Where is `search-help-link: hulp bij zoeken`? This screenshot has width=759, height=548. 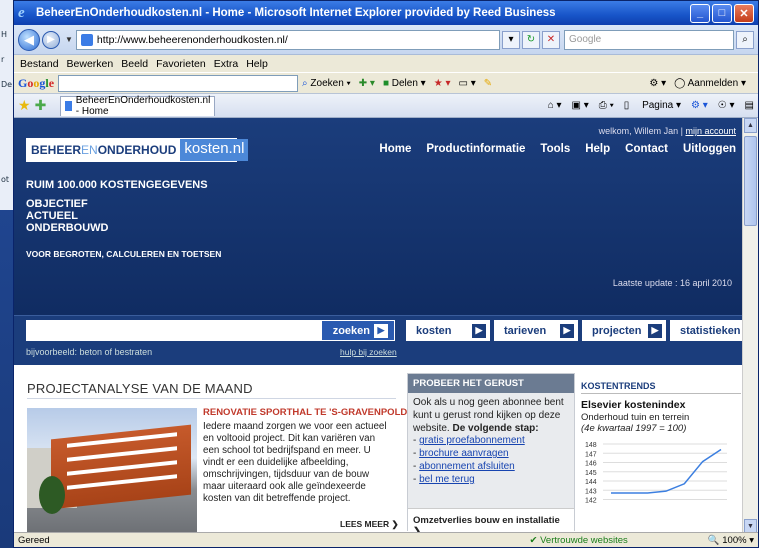 search-help-link: hulp bij zoeken is located at coordinates (368, 352).